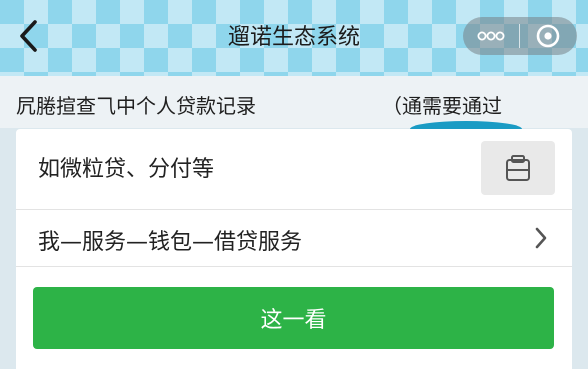 The image size is (588, 369). Describe the element at coordinates (170, 242) in the screenshot. I see `path-label: 我—服务—钱包—借贷服务` at that location.